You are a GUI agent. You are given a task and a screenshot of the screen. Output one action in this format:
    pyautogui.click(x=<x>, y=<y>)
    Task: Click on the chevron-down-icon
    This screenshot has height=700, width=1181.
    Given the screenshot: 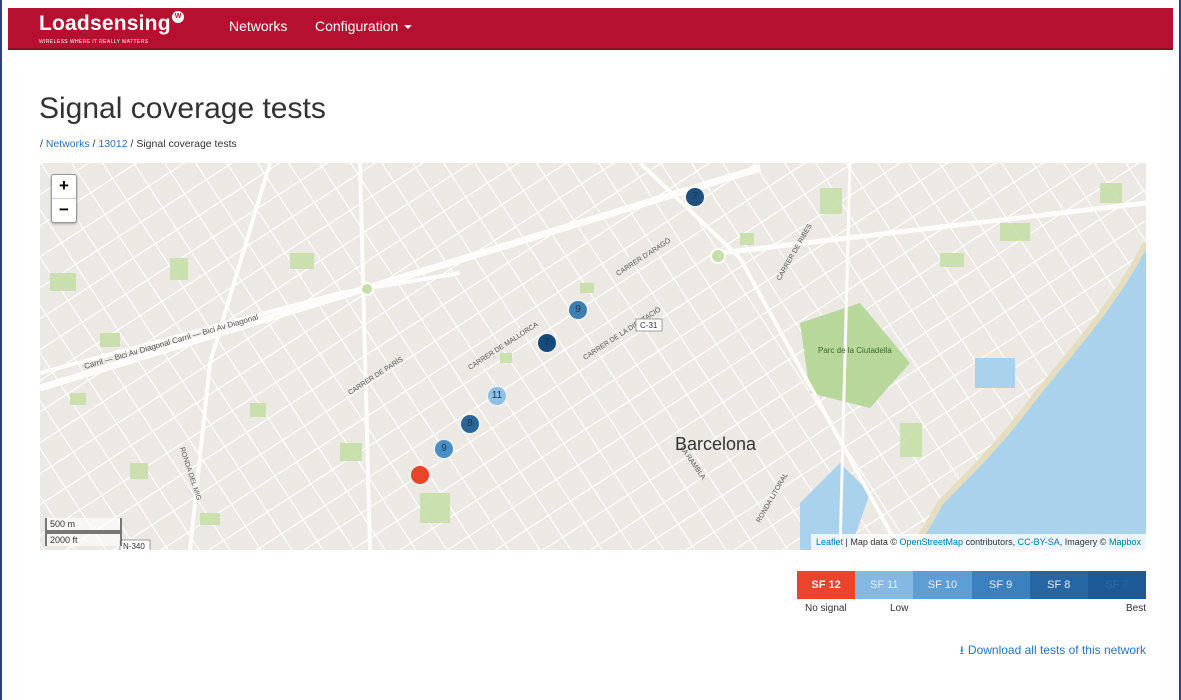 What is the action you would take?
    pyautogui.click(x=408, y=27)
    